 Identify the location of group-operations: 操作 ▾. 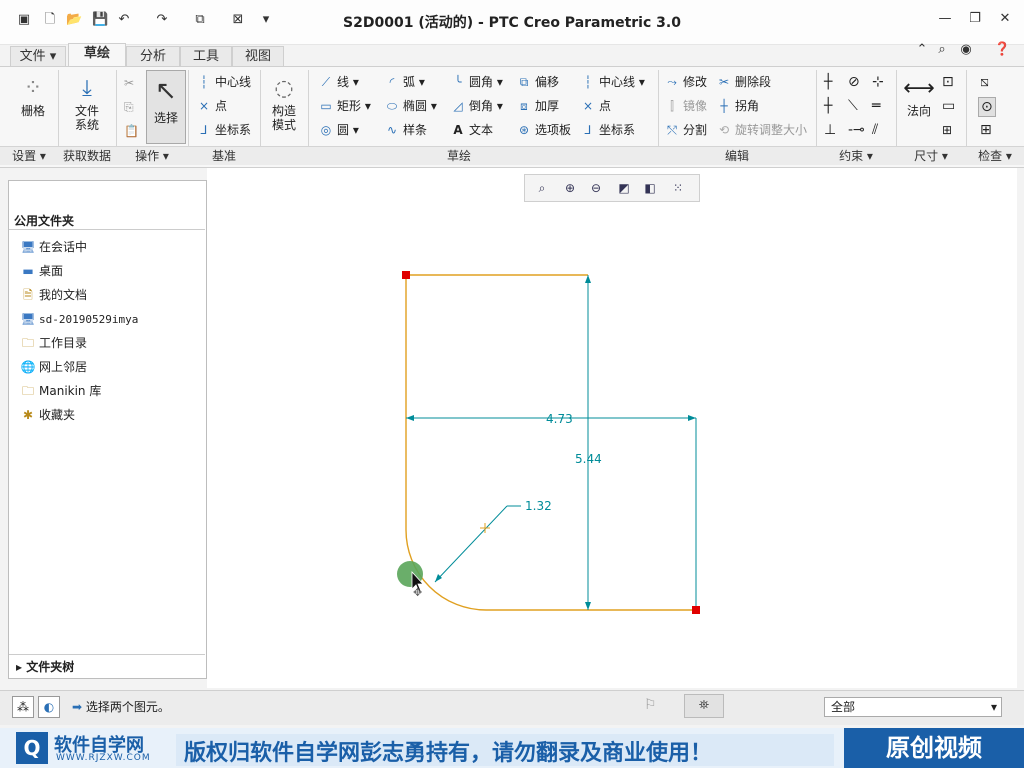
(152, 155).